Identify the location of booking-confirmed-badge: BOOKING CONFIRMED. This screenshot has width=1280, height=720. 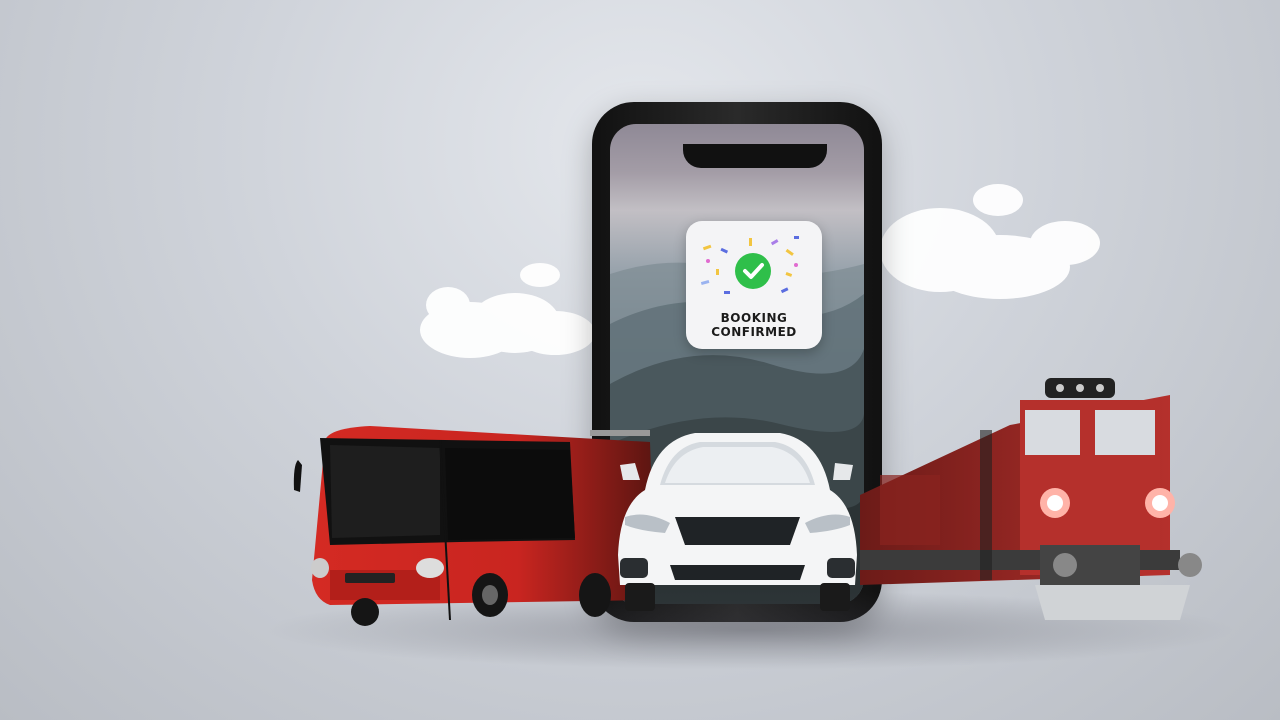
(754, 285).